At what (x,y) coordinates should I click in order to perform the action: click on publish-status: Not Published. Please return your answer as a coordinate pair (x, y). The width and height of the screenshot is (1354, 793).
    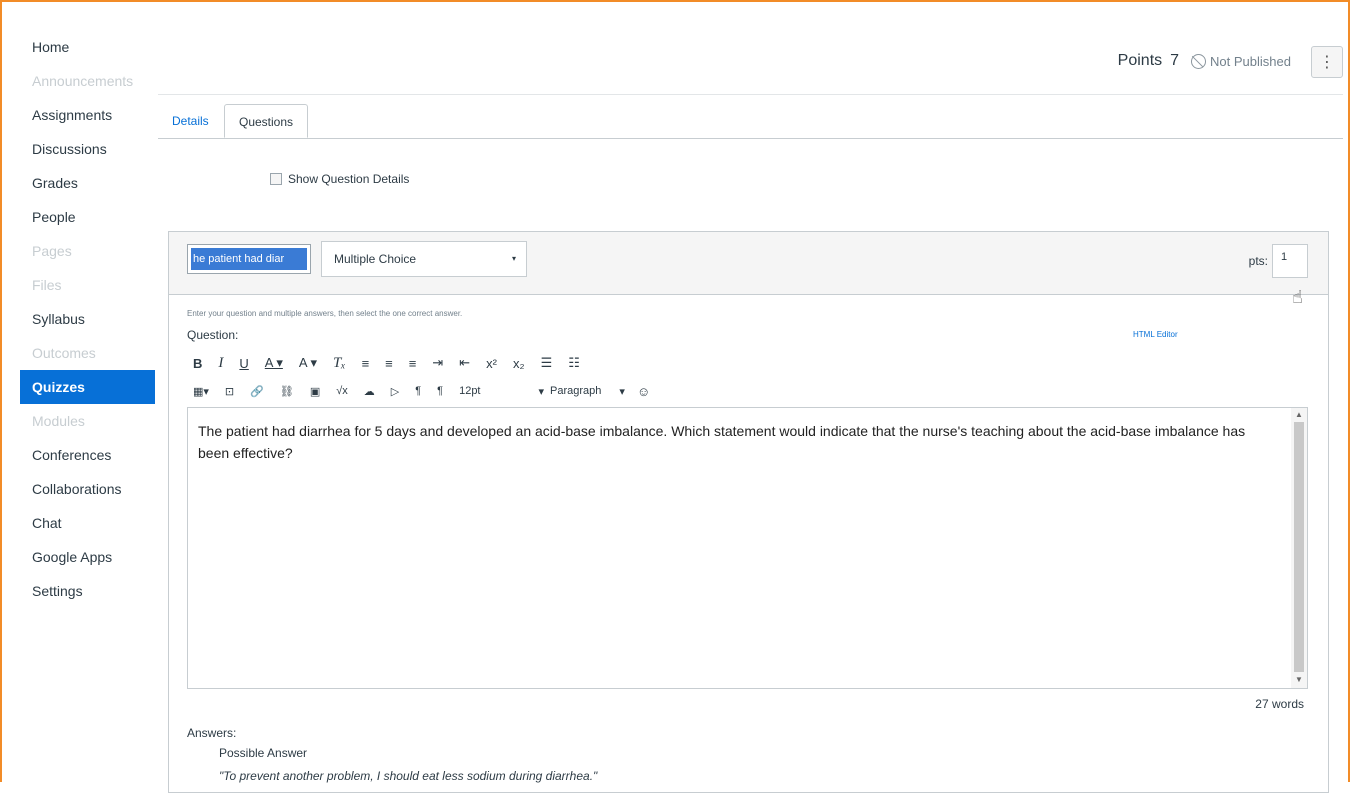
    Looking at the image, I should click on (1250, 61).